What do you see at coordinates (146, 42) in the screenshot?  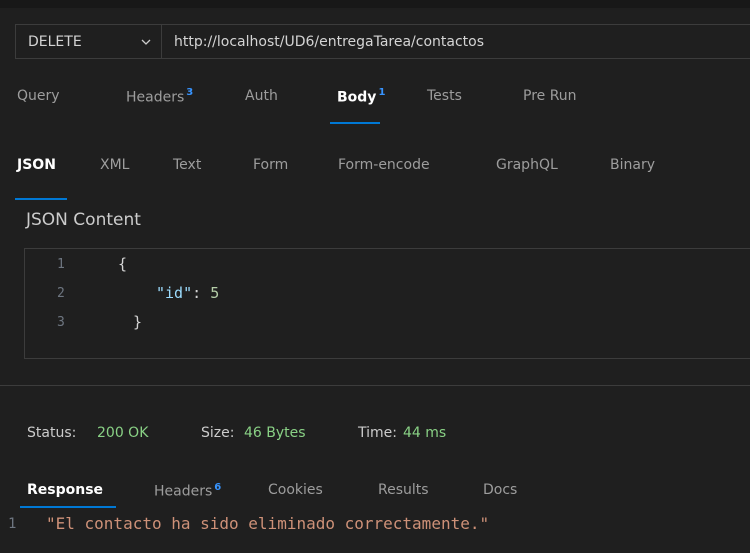 I see `chevron-down-icon` at bounding box center [146, 42].